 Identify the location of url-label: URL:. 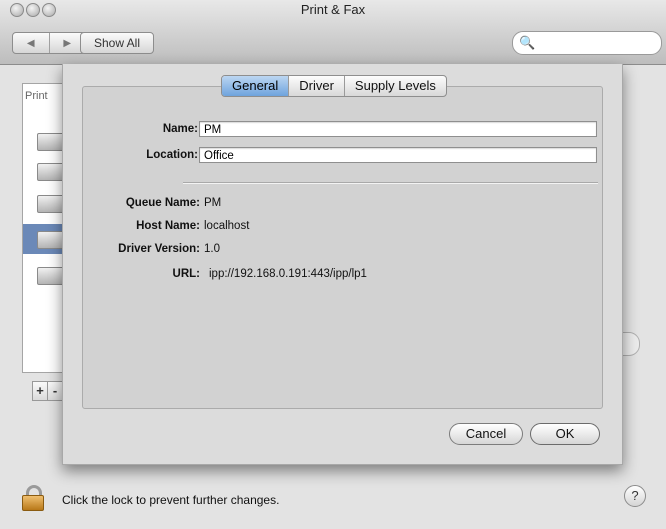
(186, 274).